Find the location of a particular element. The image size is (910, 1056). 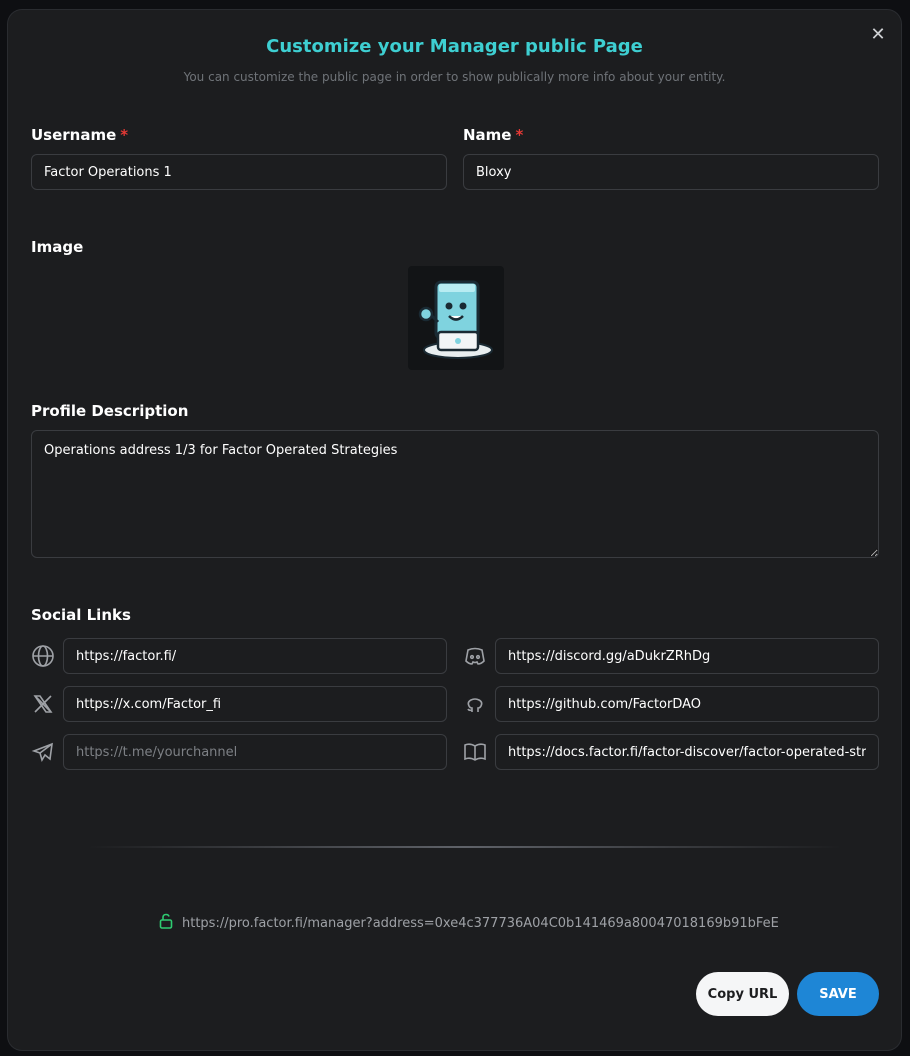

avatar-image is located at coordinates (456, 318).